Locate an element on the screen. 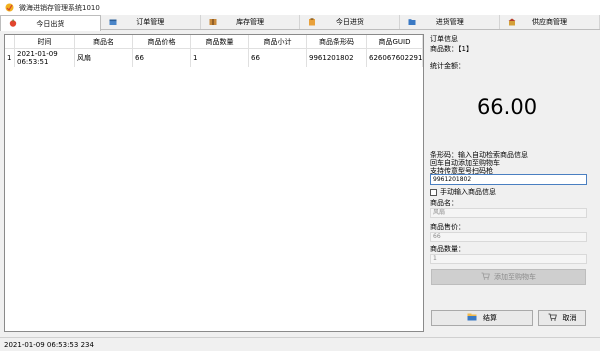  tab-supplier-management: 供应商管理 is located at coordinates (550, 22).